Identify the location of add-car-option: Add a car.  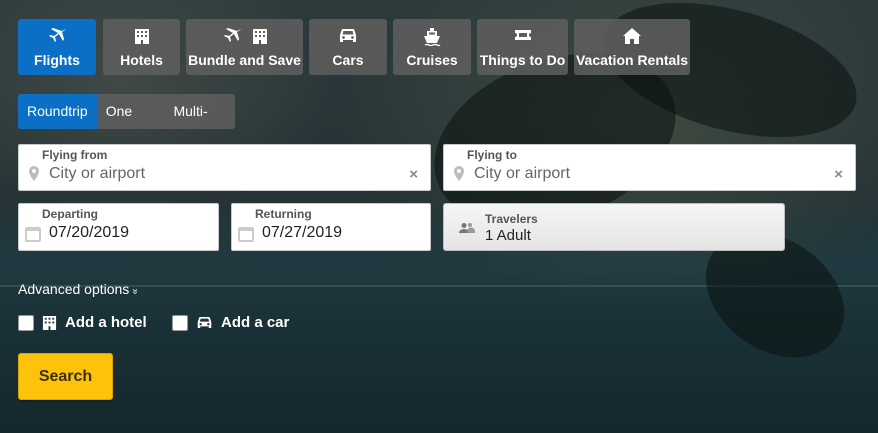
(230, 322).